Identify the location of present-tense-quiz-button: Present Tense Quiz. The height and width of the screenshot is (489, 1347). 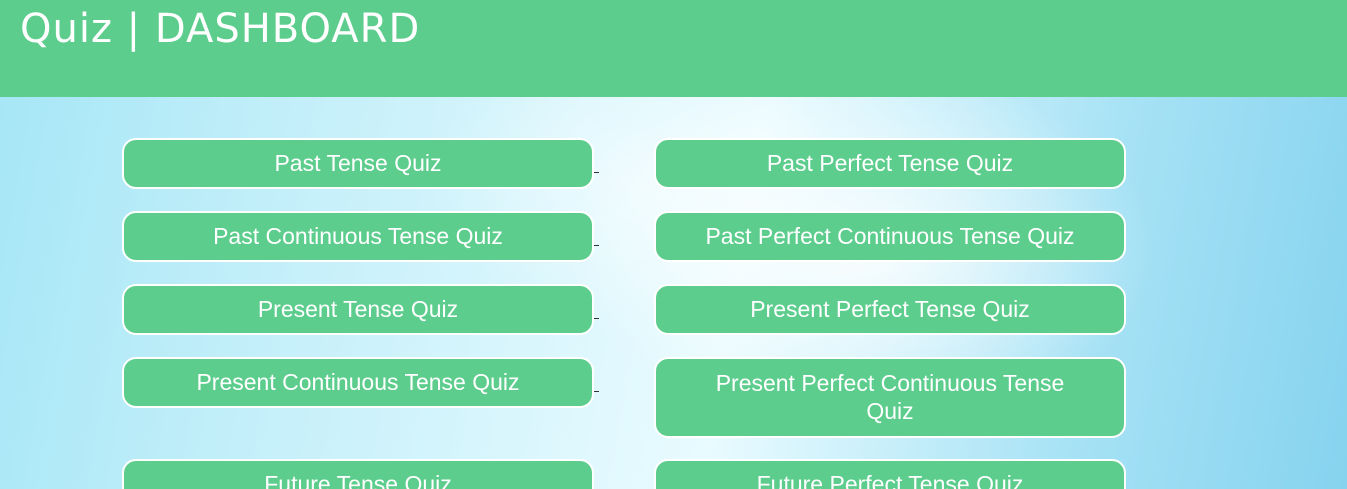
(358, 309).